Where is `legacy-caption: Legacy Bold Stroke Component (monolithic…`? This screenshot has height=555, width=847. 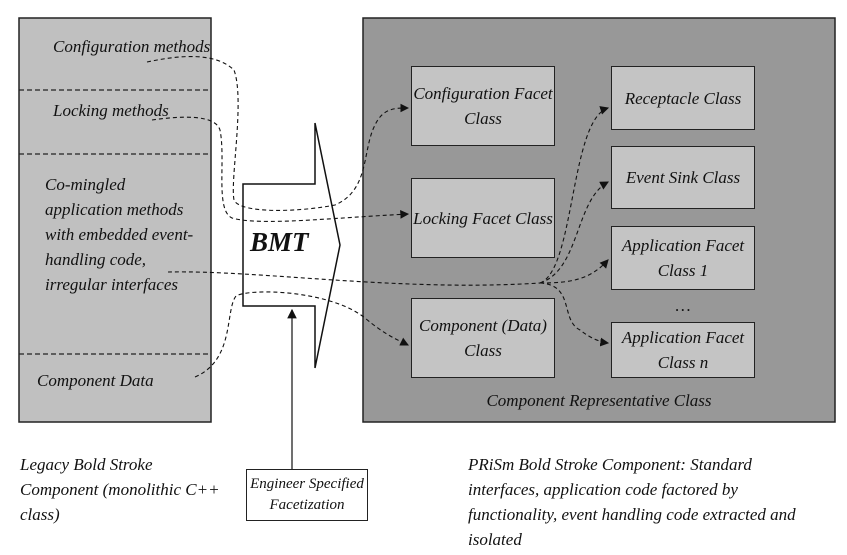 legacy-caption: Legacy Bold Stroke Component (monolithic… is located at coordinates (120, 489).